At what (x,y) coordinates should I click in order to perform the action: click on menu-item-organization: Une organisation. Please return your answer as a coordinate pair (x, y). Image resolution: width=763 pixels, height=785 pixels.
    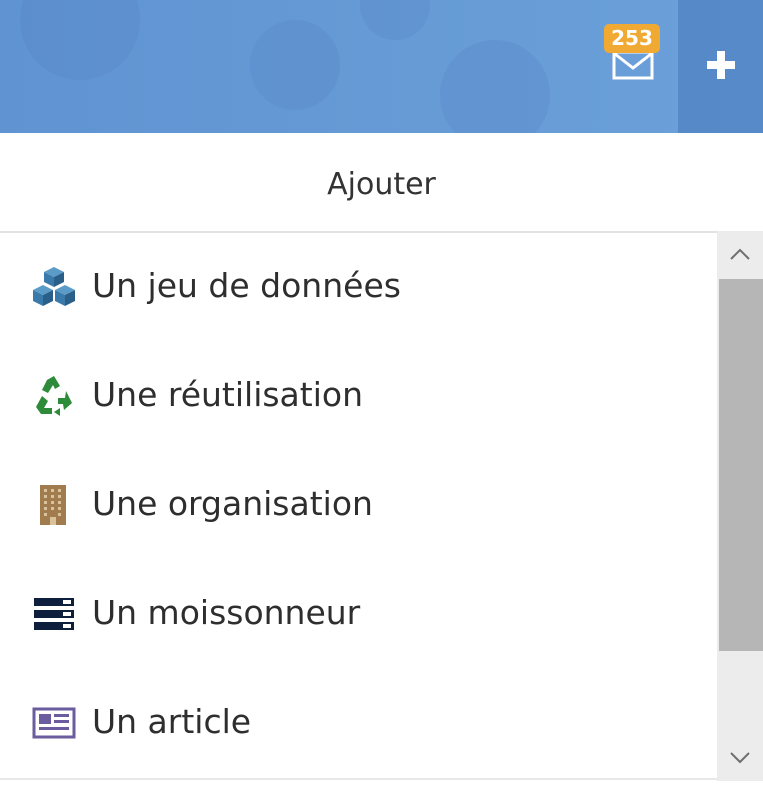
    Looking at the image, I should click on (358, 506).